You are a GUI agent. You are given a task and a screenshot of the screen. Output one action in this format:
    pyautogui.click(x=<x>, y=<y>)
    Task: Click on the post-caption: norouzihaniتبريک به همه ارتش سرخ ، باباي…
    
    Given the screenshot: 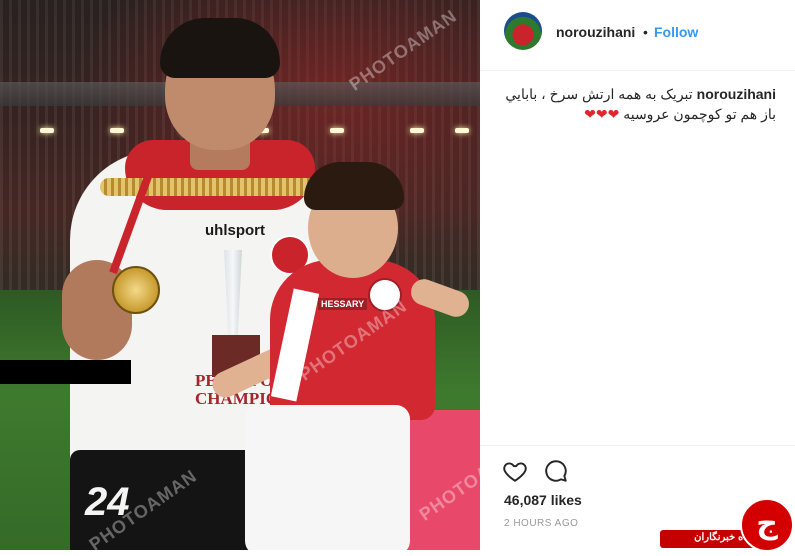 What is the action you would take?
    pyautogui.click(x=640, y=104)
    